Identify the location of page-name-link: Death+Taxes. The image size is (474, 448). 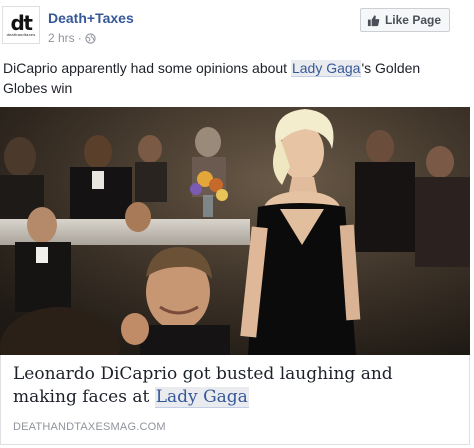
(91, 18).